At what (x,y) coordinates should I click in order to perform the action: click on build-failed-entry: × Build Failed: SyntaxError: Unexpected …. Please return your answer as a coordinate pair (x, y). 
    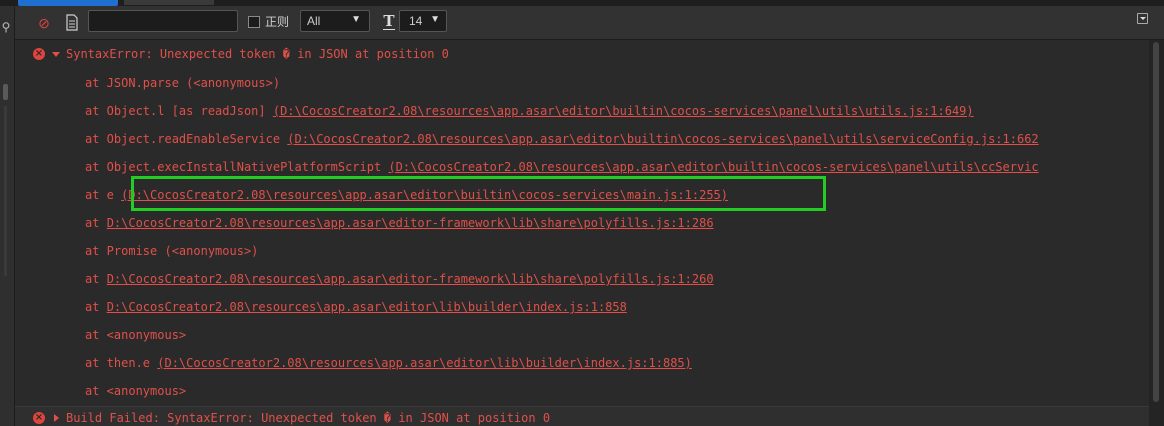
    Looking at the image, I should click on (582, 416).